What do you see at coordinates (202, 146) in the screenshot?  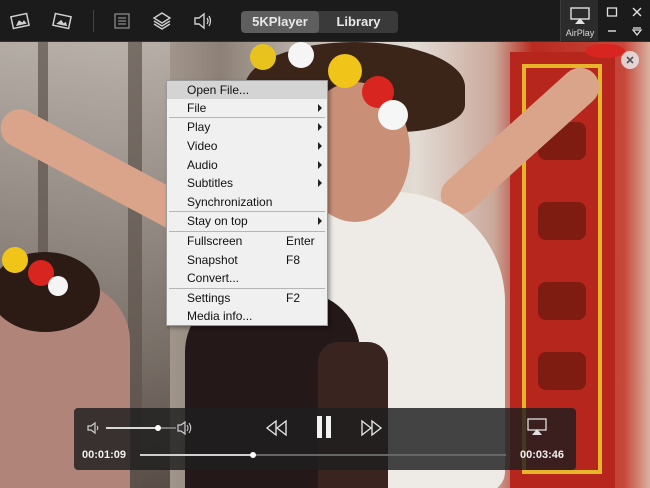 I see `menu-item-label: Video` at bounding box center [202, 146].